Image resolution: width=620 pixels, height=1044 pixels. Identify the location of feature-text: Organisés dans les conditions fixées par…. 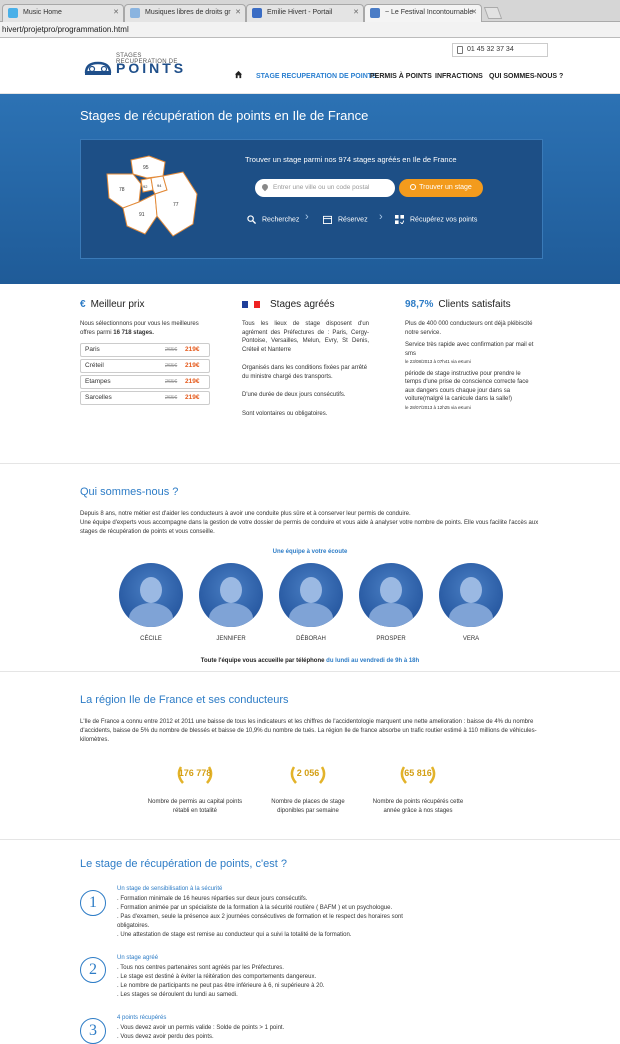
(305, 372).